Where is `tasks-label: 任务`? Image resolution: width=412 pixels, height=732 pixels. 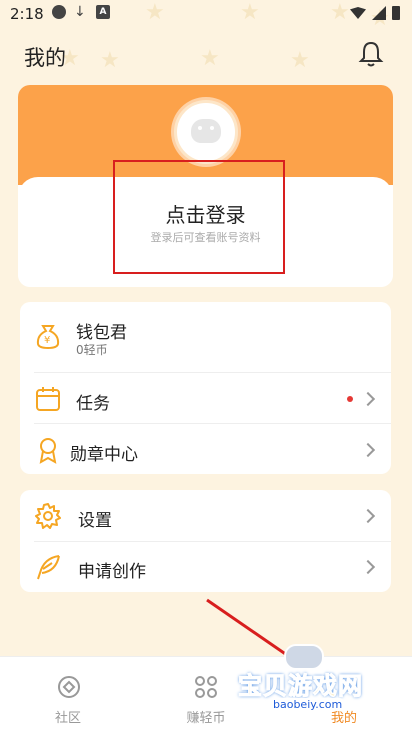
tasks-label: 任务 is located at coordinates (93, 404).